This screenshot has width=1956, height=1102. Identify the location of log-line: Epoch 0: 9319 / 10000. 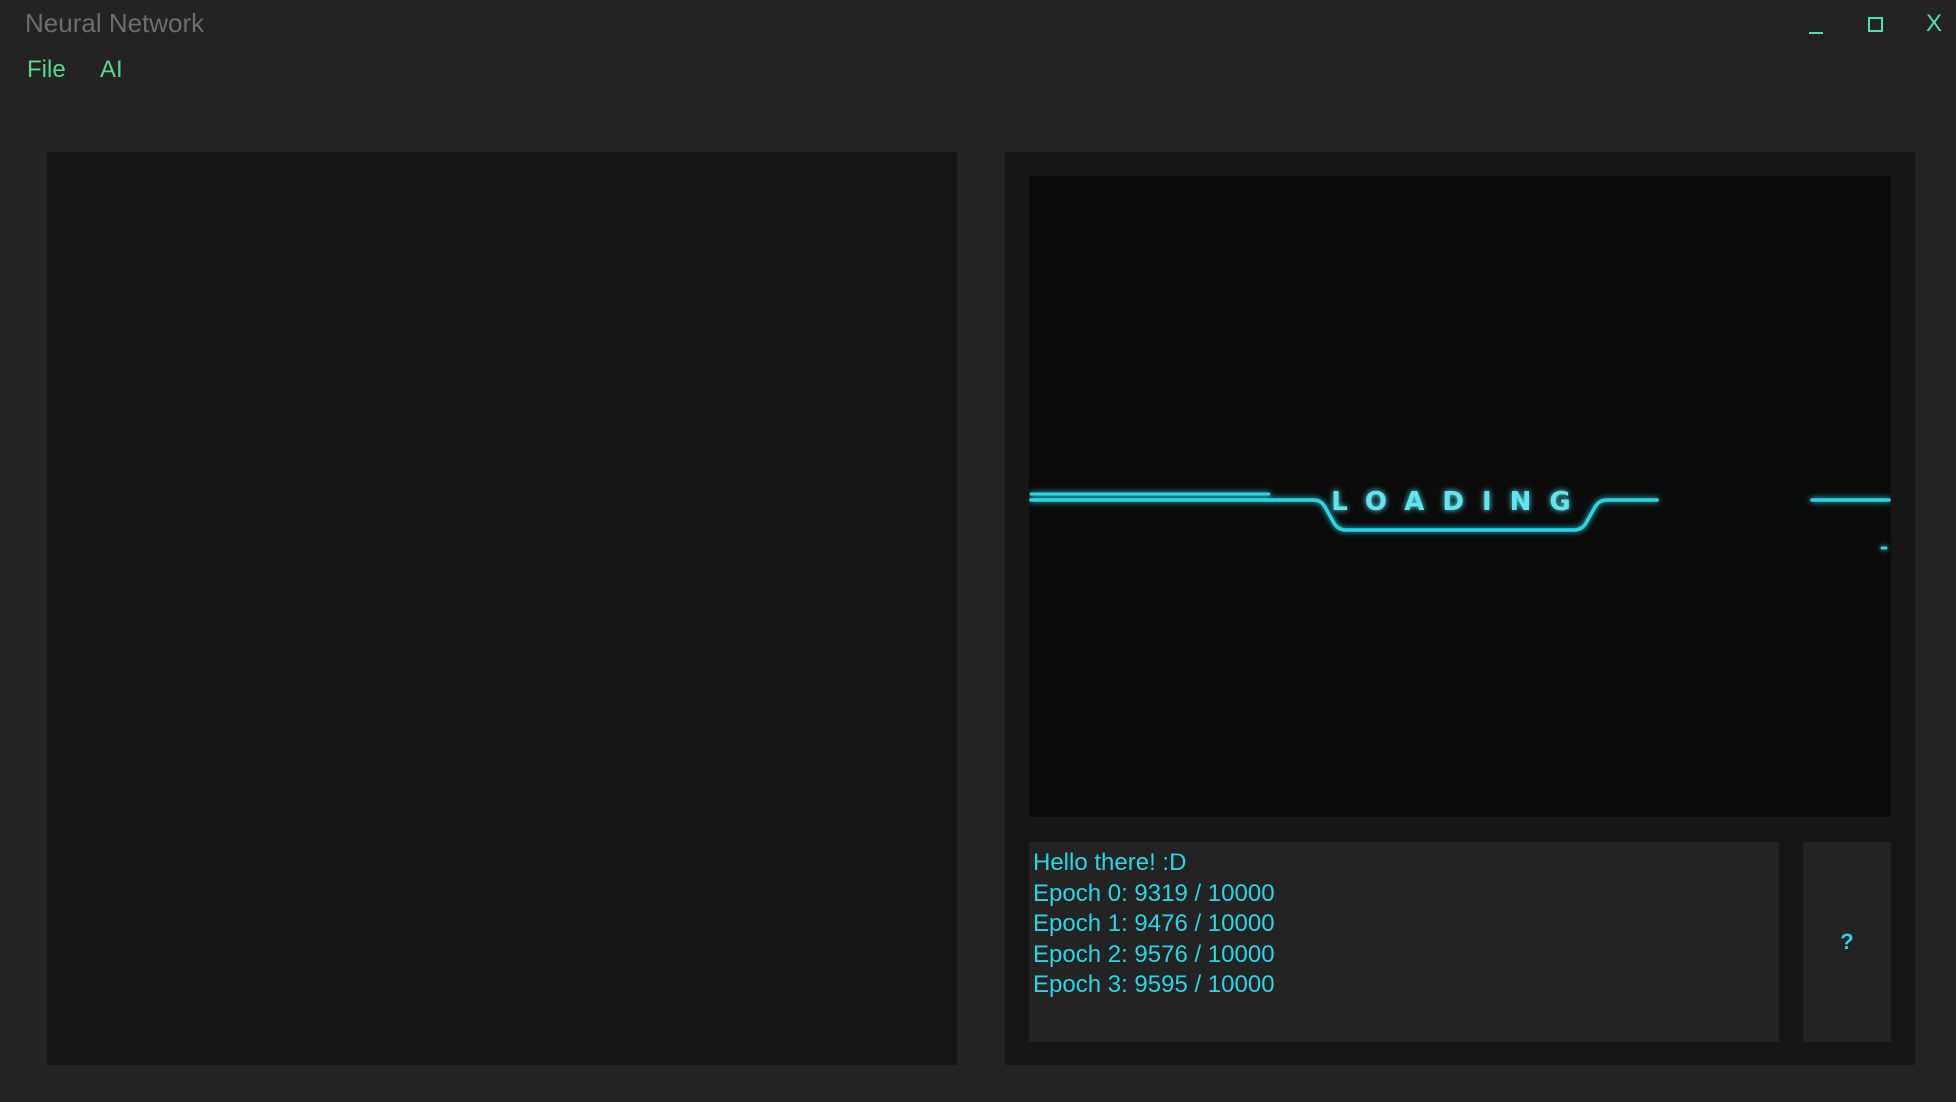
(1154, 893).